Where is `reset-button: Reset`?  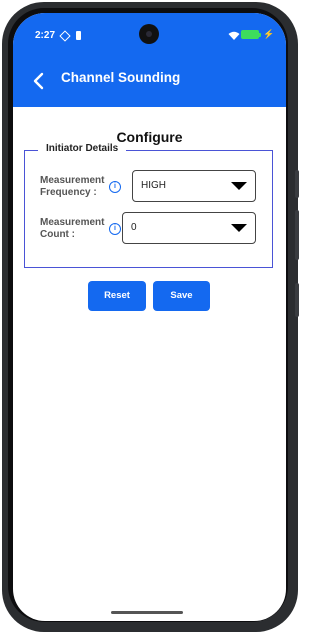 reset-button: Reset is located at coordinates (117, 296).